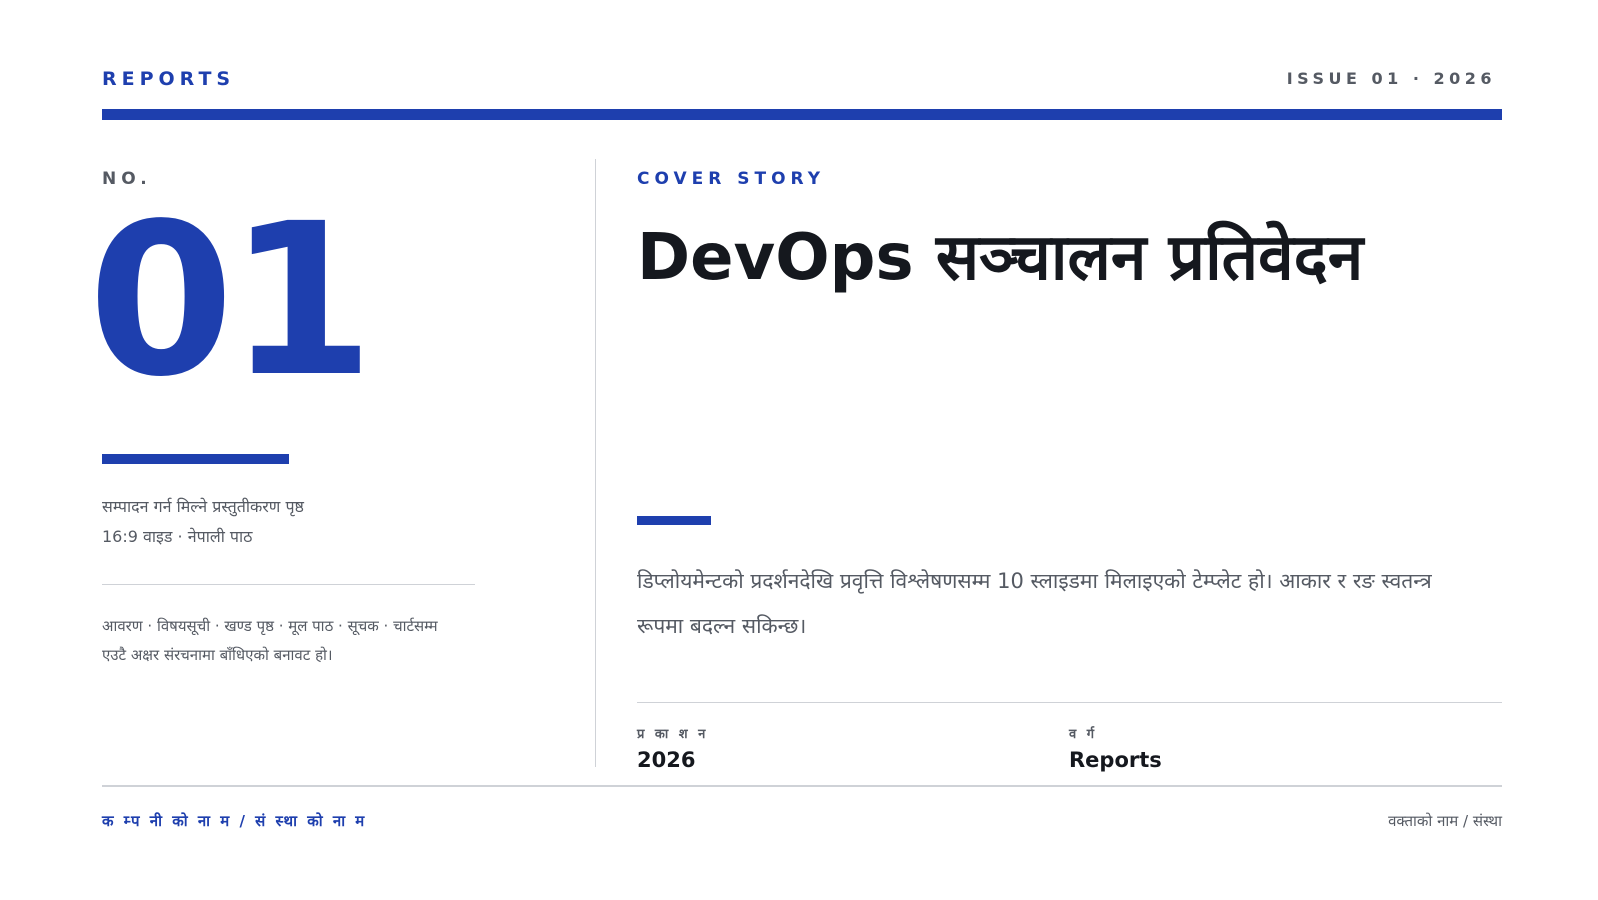  Describe the element at coordinates (169, 79) in the screenshot. I see `brand-label: REPORTS` at that location.